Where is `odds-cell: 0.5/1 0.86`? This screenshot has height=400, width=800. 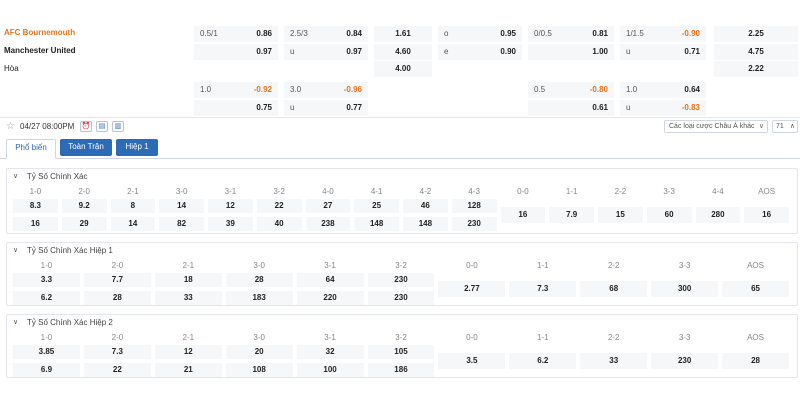 odds-cell: 0.5/1 0.86 is located at coordinates (236, 34).